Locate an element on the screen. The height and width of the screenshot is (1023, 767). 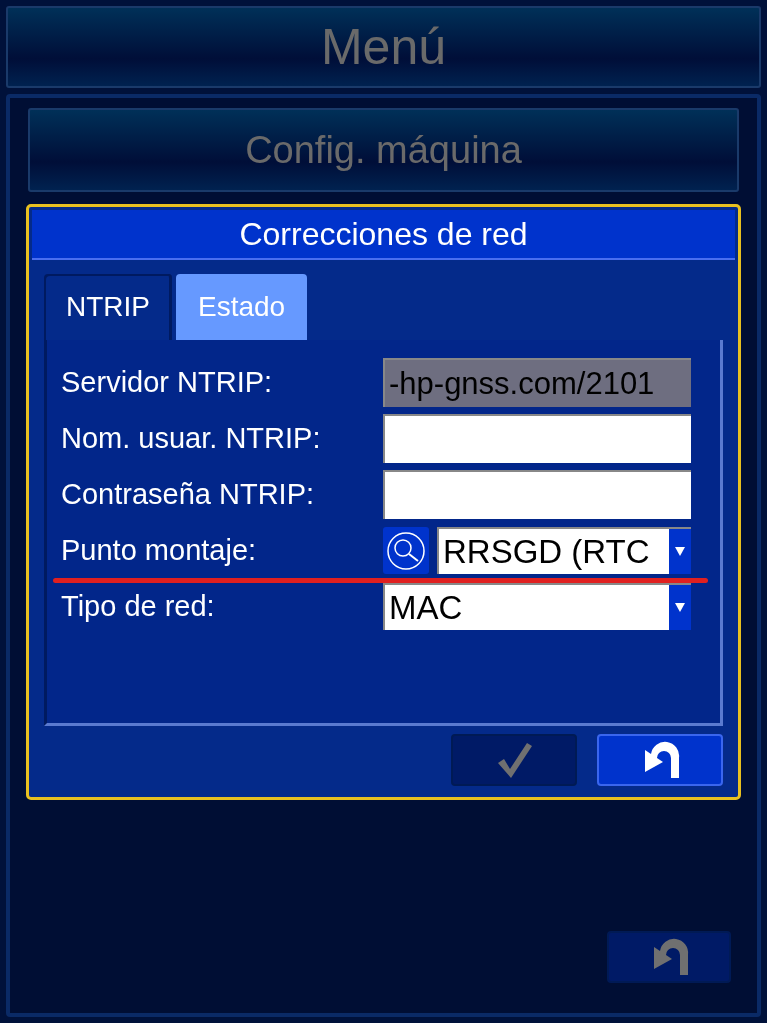
dropdown-value: MAC is located at coordinates (426, 607).